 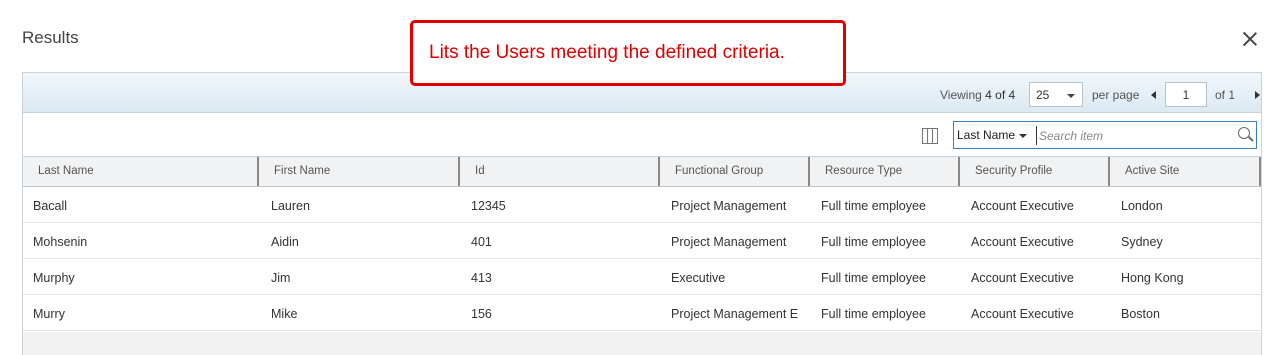 What do you see at coordinates (481, 278) in the screenshot?
I see `cell-id: 413` at bounding box center [481, 278].